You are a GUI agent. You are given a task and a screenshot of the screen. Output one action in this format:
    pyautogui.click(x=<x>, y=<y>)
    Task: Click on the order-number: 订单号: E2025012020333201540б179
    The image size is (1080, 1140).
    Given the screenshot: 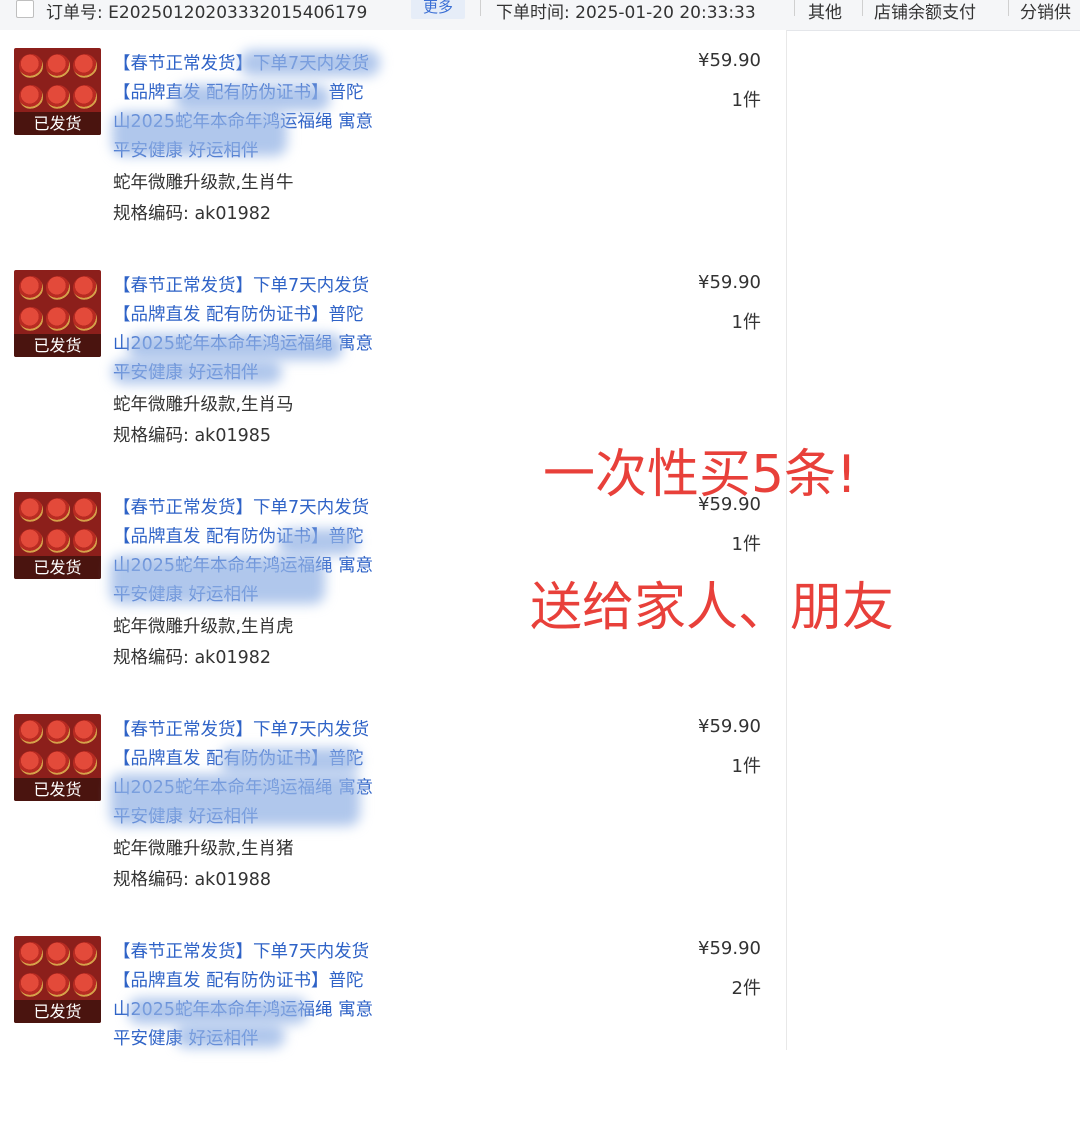 What is the action you would take?
    pyautogui.click(x=207, y=13)
    